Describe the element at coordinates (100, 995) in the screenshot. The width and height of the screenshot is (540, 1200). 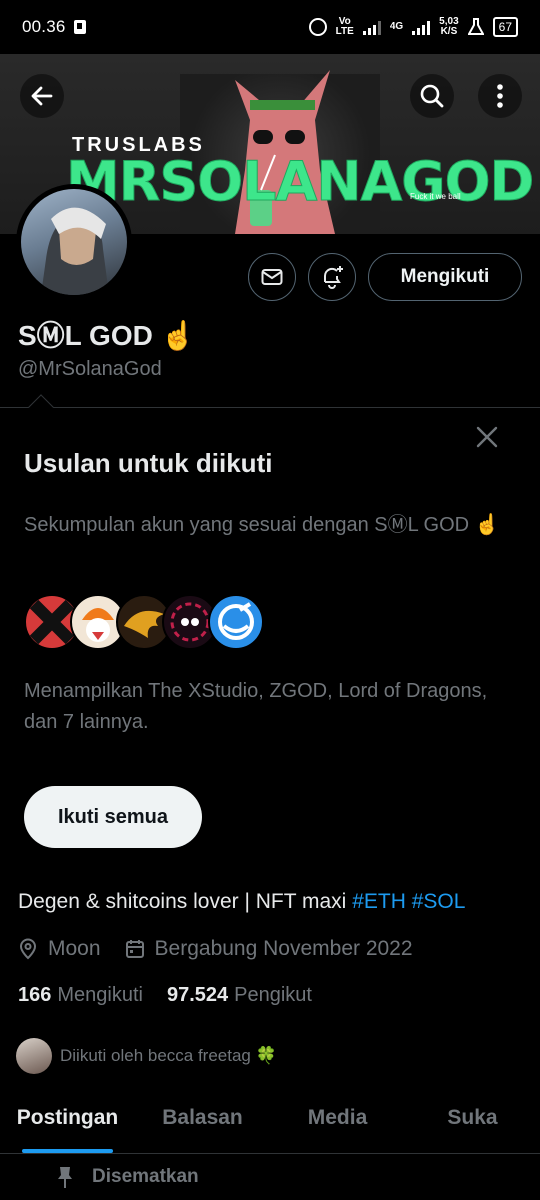
I see `following-label: Mengikuti` at that location.